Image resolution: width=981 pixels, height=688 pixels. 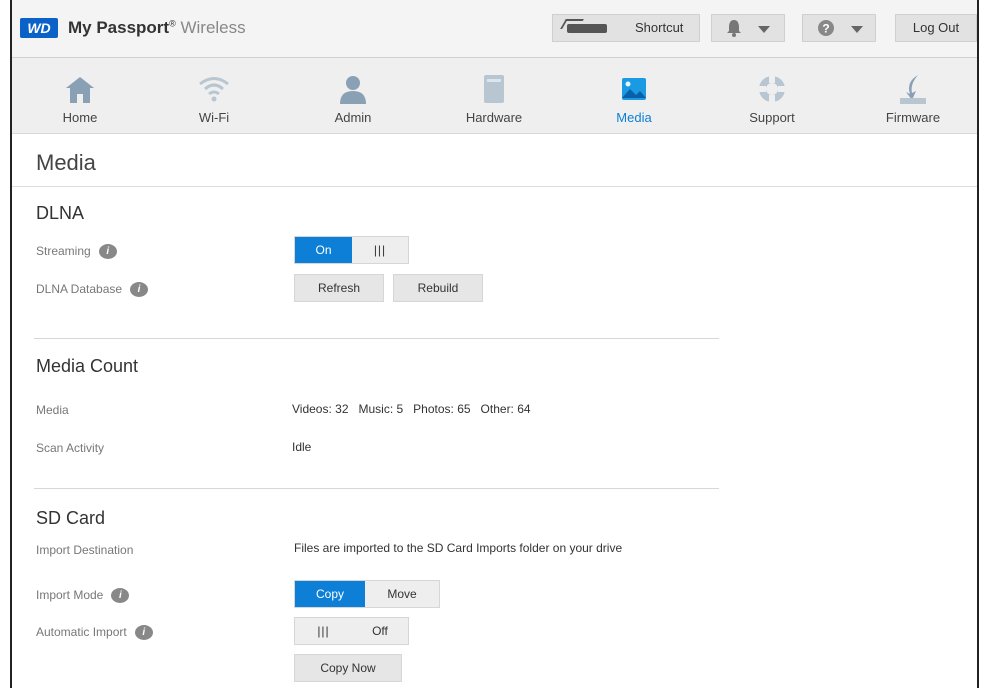 I want to click on notifications-button, so click(x=748, y=28).